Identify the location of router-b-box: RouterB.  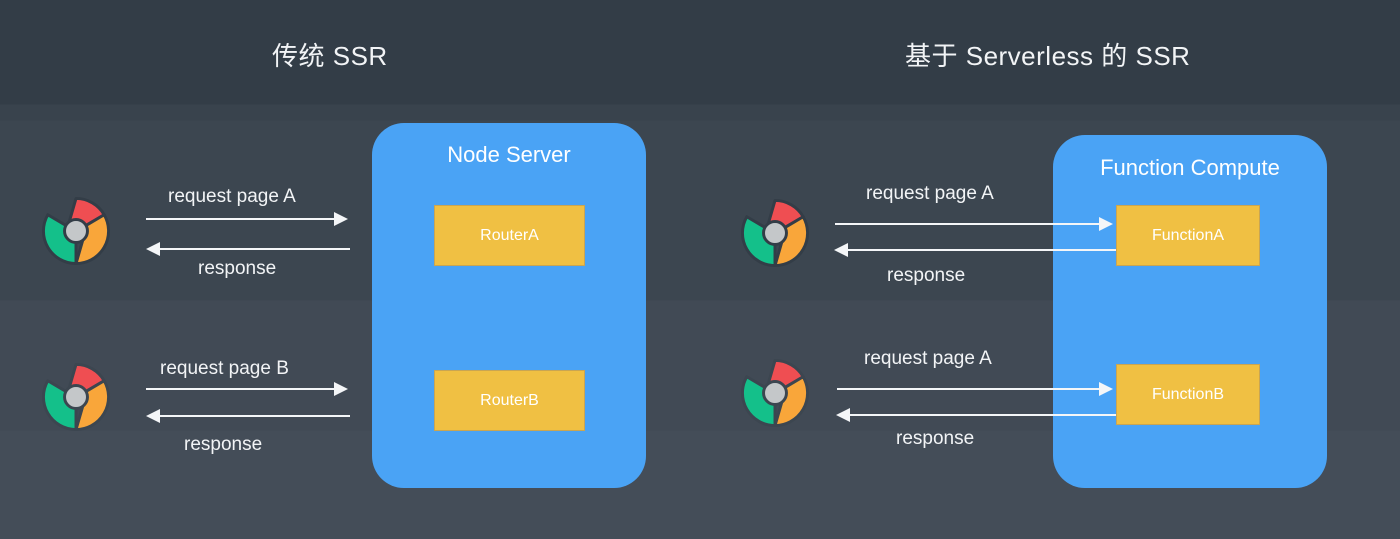
(509, 400).